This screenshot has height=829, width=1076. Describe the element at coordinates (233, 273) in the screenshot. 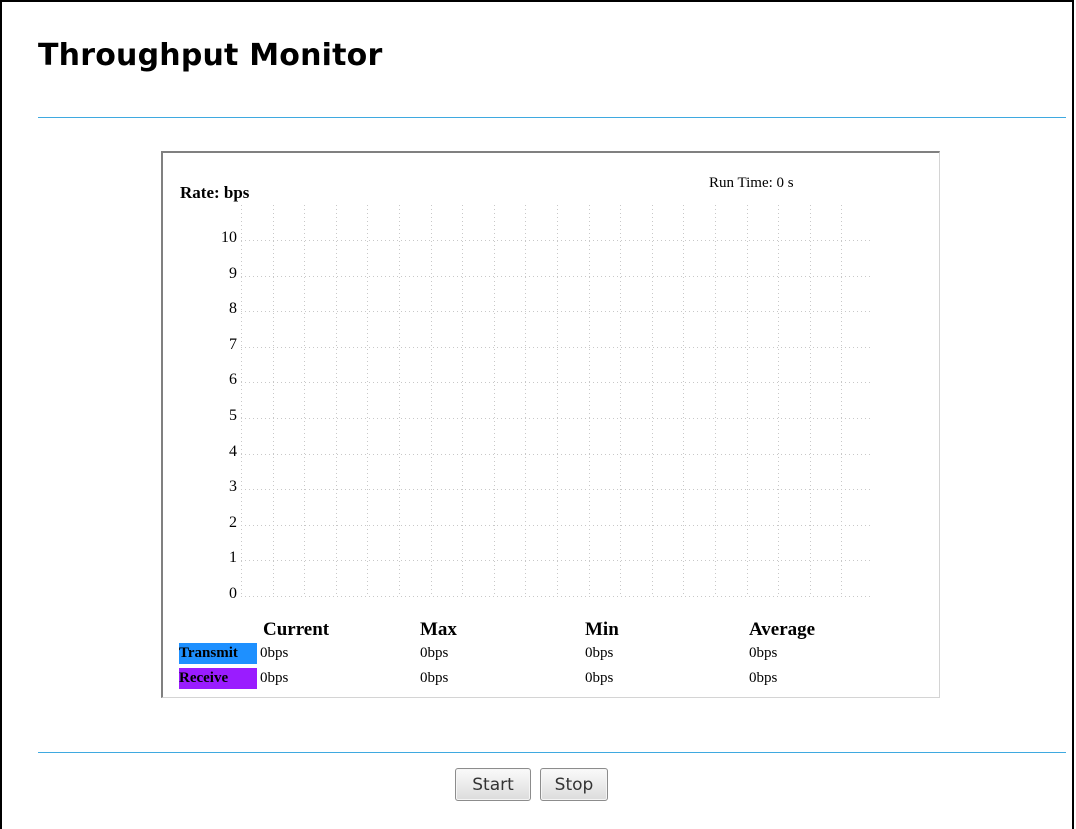

I see `y-tick-label: 9` at that location.